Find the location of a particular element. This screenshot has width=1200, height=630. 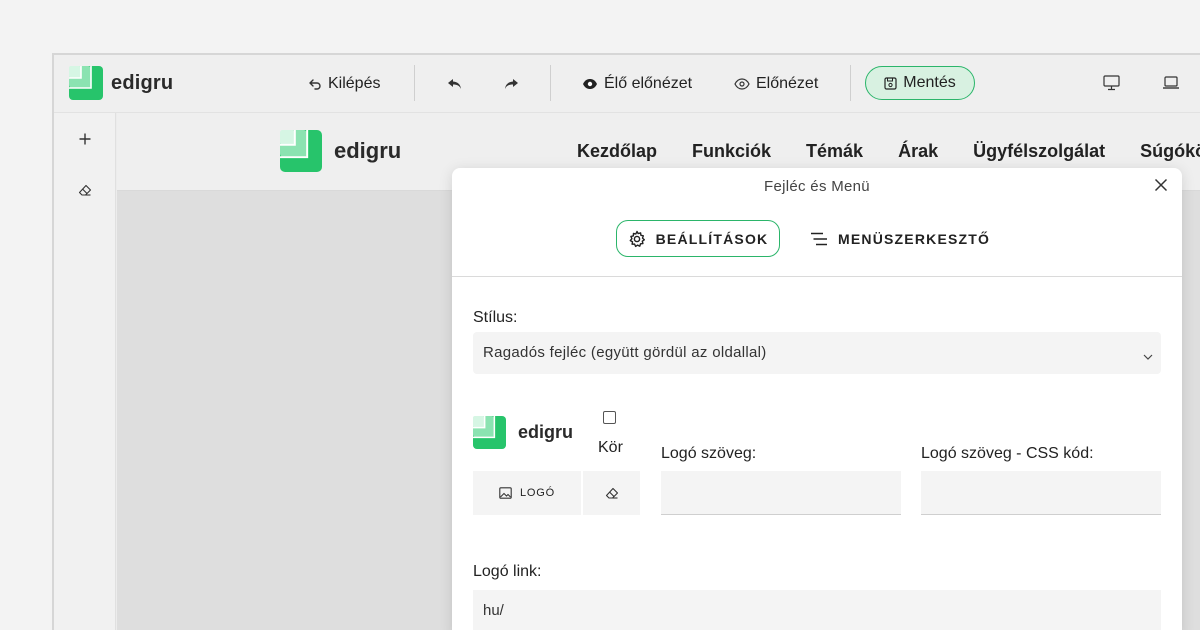

floppy-disk-icon is located at coordinates (890, 83).